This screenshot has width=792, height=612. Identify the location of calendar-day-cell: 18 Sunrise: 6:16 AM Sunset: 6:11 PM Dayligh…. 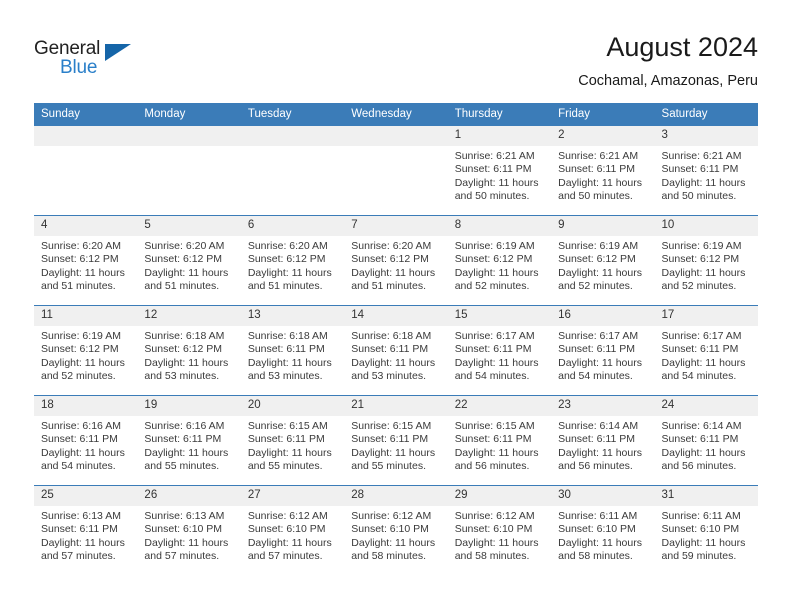
(86, 440).